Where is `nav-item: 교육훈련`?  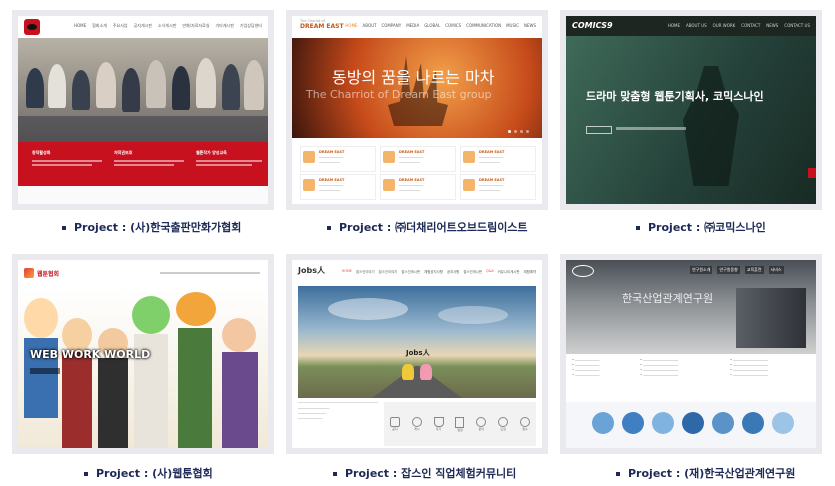 nav-item: 교육훈련 is located at coordinates (754, 270).